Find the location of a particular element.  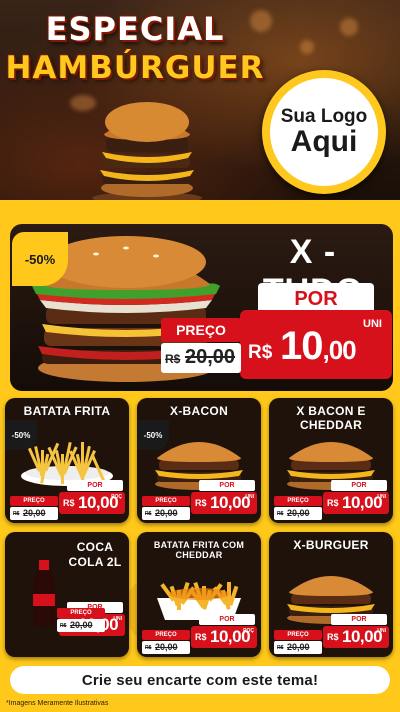

featured-preco-label: PREÇO is located at coordinates (201, 330).